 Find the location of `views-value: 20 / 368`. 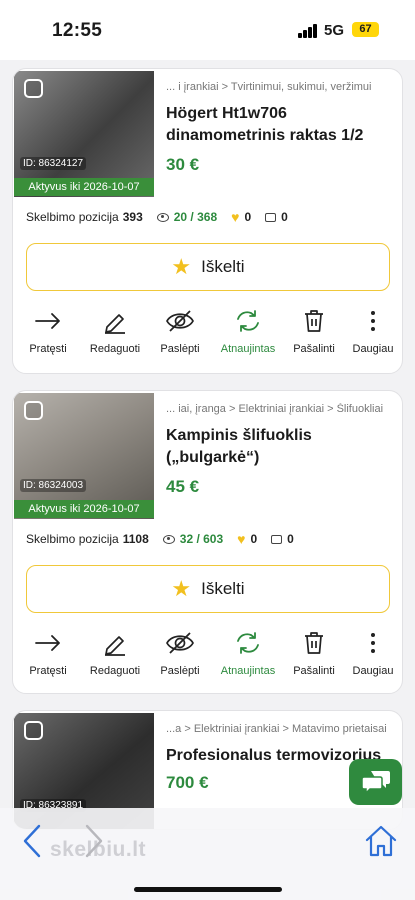

views-value: 20 / 368 is located at coordinates (195, 217).